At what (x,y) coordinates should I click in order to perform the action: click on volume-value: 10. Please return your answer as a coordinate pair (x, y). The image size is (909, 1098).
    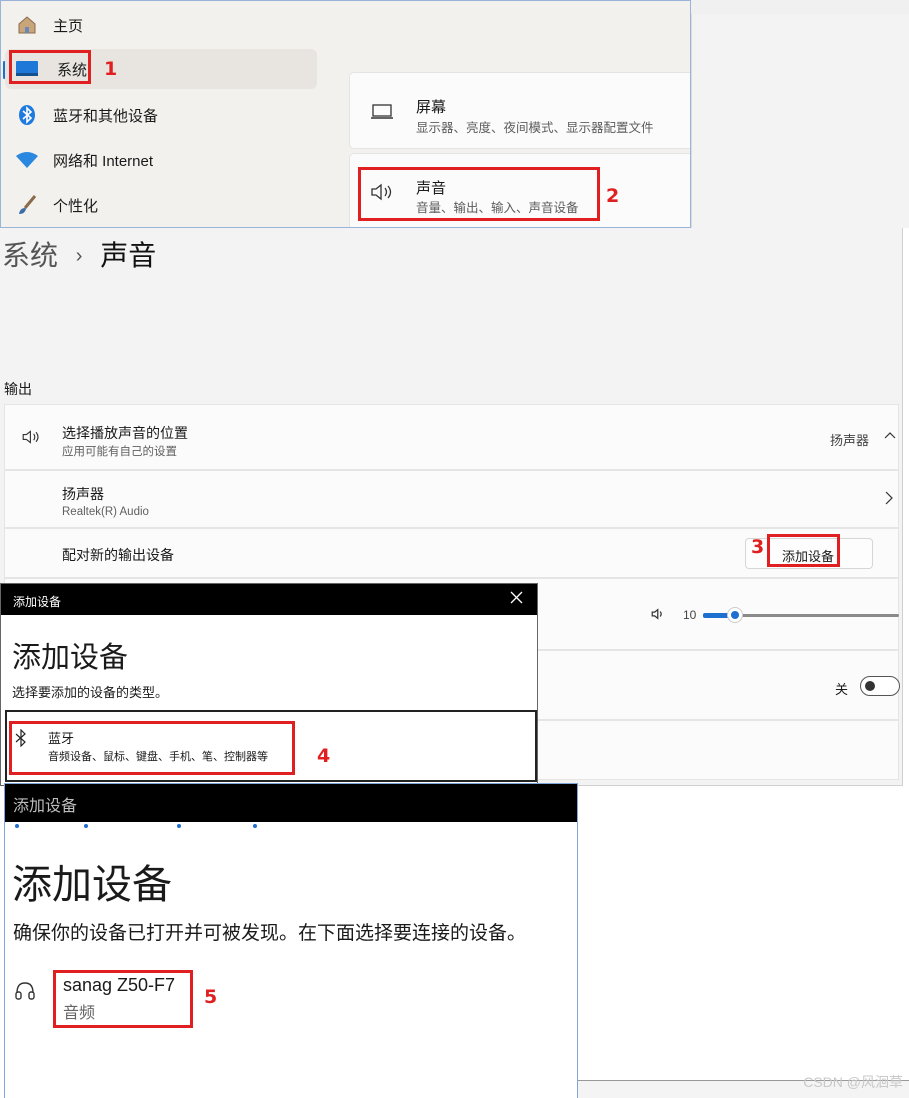
    Looking at the image, I should click on (690, 615).